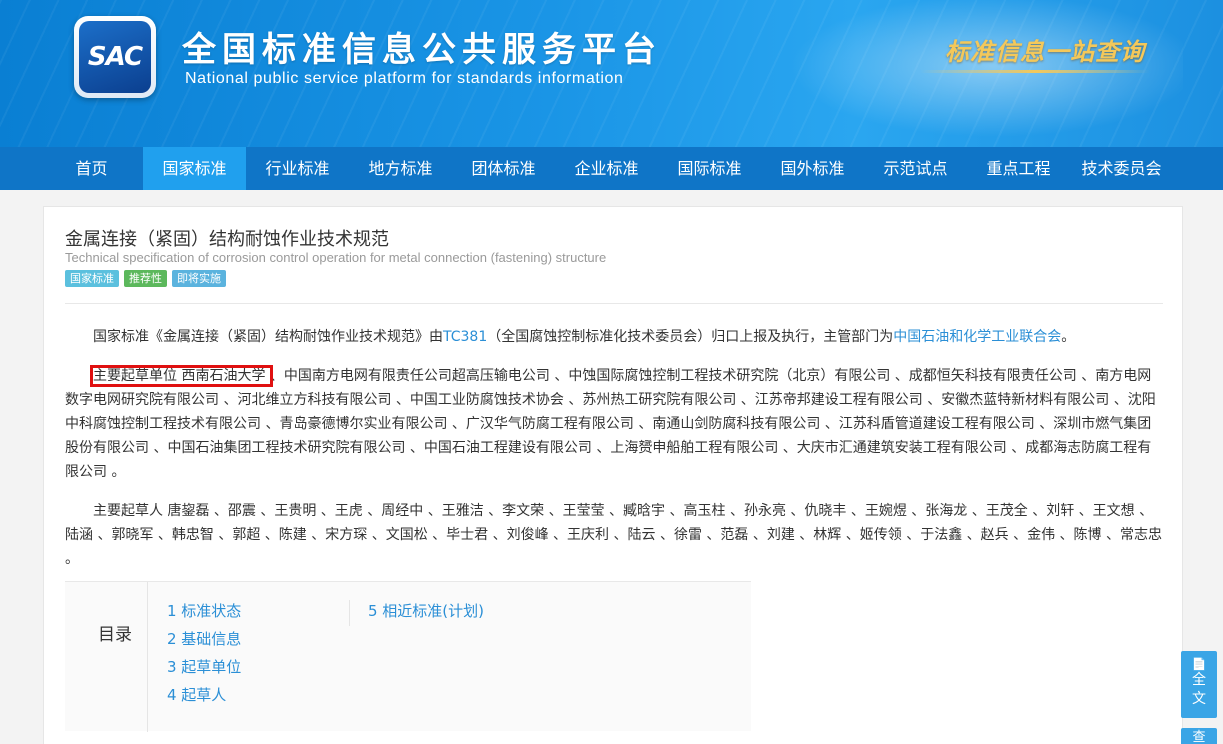 The width and height of the screenshot is (1223, 744). Describe the element at coordinates (915, 168) in the screenshot. I see `nav-pilot-demo: 示范试点` at that location.